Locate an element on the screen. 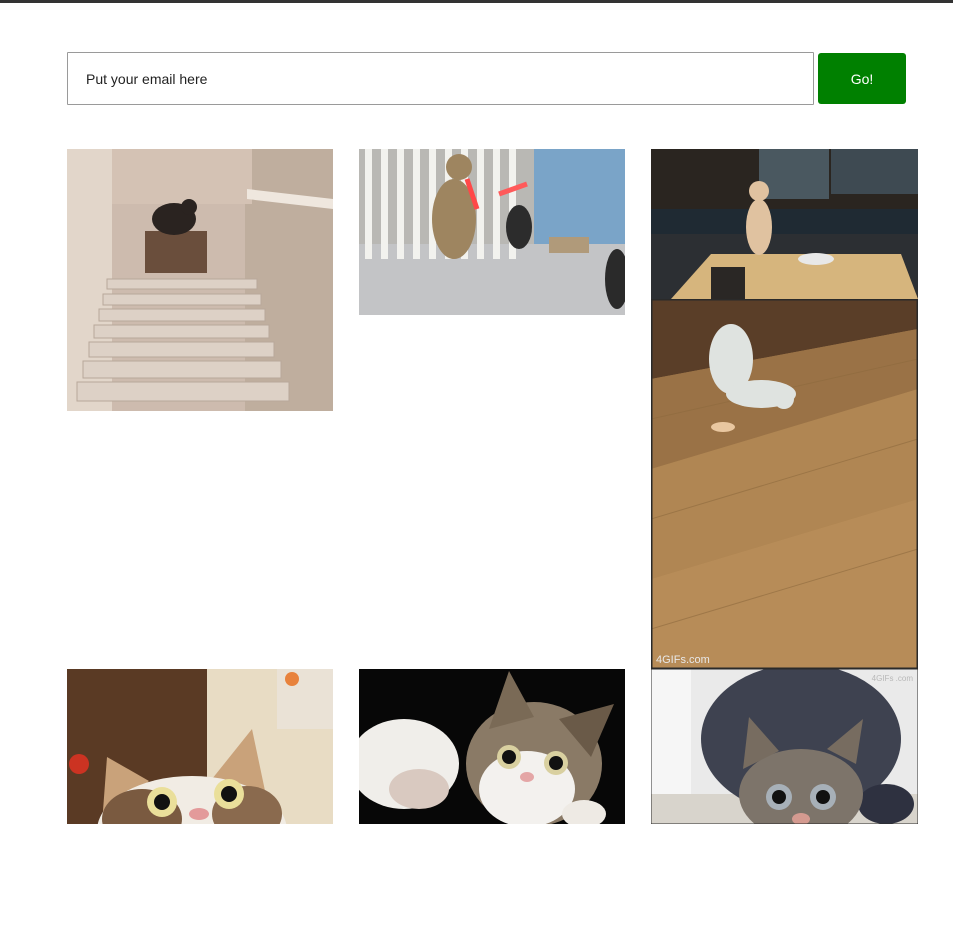 The height and width of the screenshot is (925, 953). gallery-tile-cat-stairs is located at coordinates (200, 280).